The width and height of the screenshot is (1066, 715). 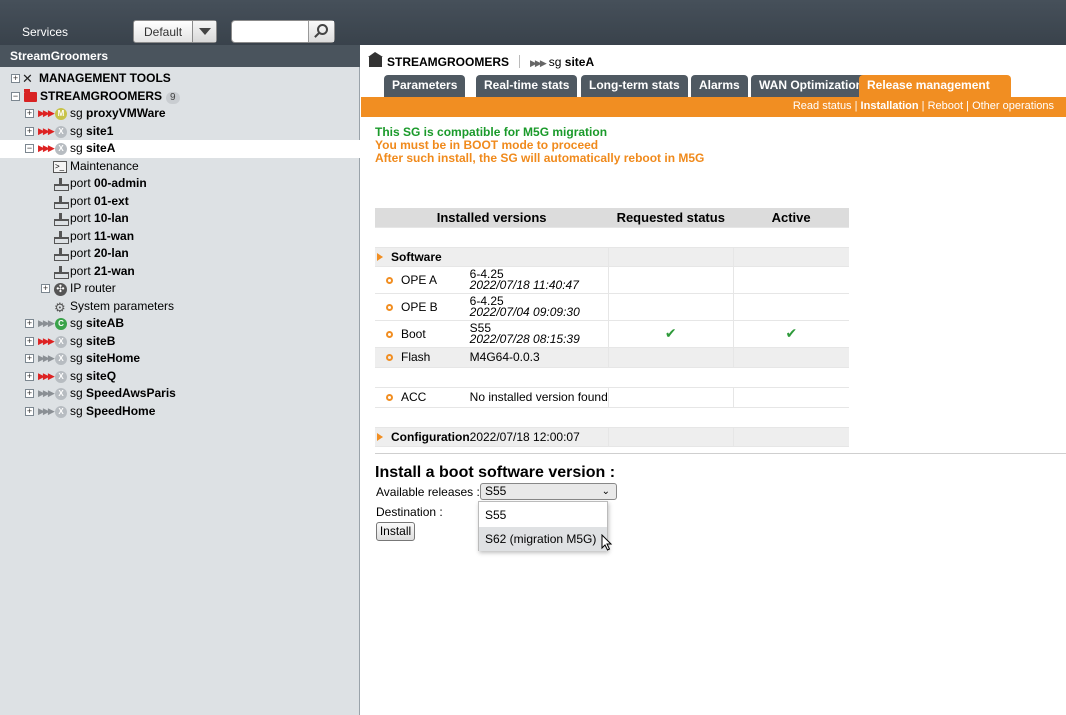 I want to click on mode-badge-icon: M, so click(x=61, y=114).